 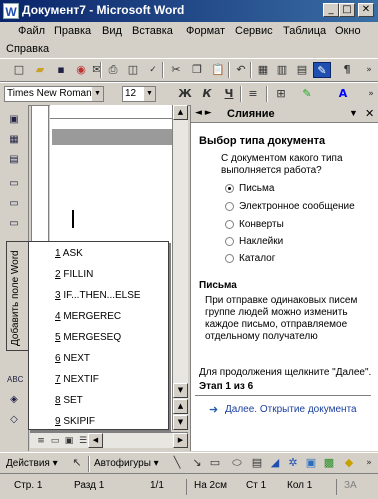 What do you see at coordinates (109, 440) in the screenshot?
I see `horizontal-scrollbar: ≡ ▭ ▣ ☰ ◀ ▶` at bounding box center [109, 440].